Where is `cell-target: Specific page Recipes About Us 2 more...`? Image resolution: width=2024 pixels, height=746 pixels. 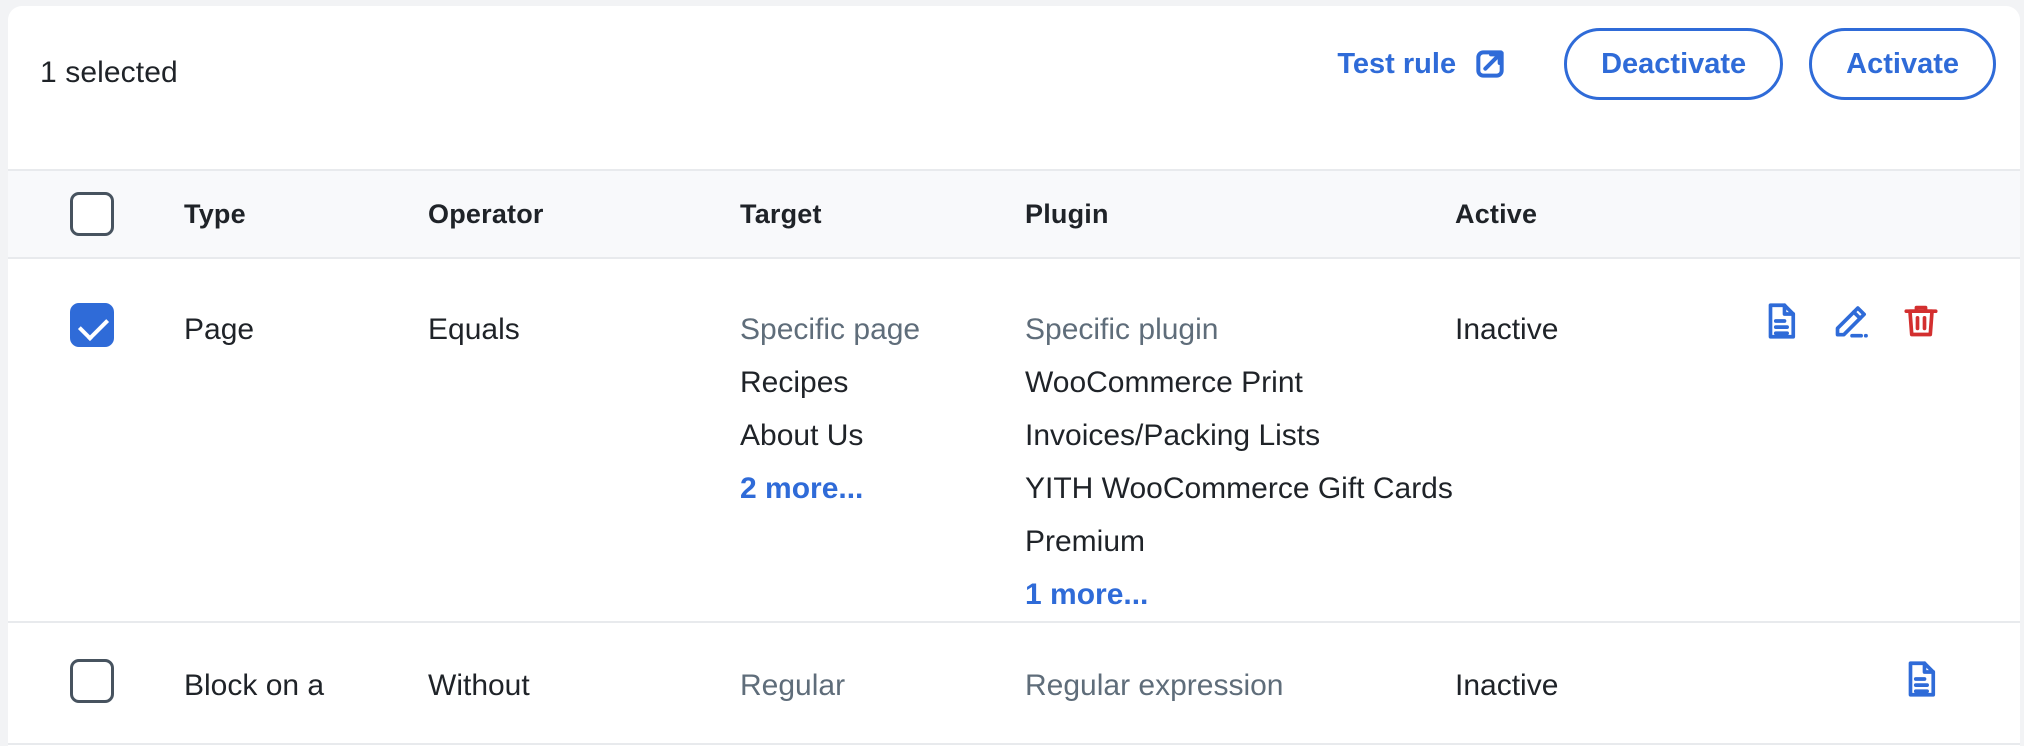 cell-target: Specific page Recipes About Us 2 more... is located at coordinates (882, 387).